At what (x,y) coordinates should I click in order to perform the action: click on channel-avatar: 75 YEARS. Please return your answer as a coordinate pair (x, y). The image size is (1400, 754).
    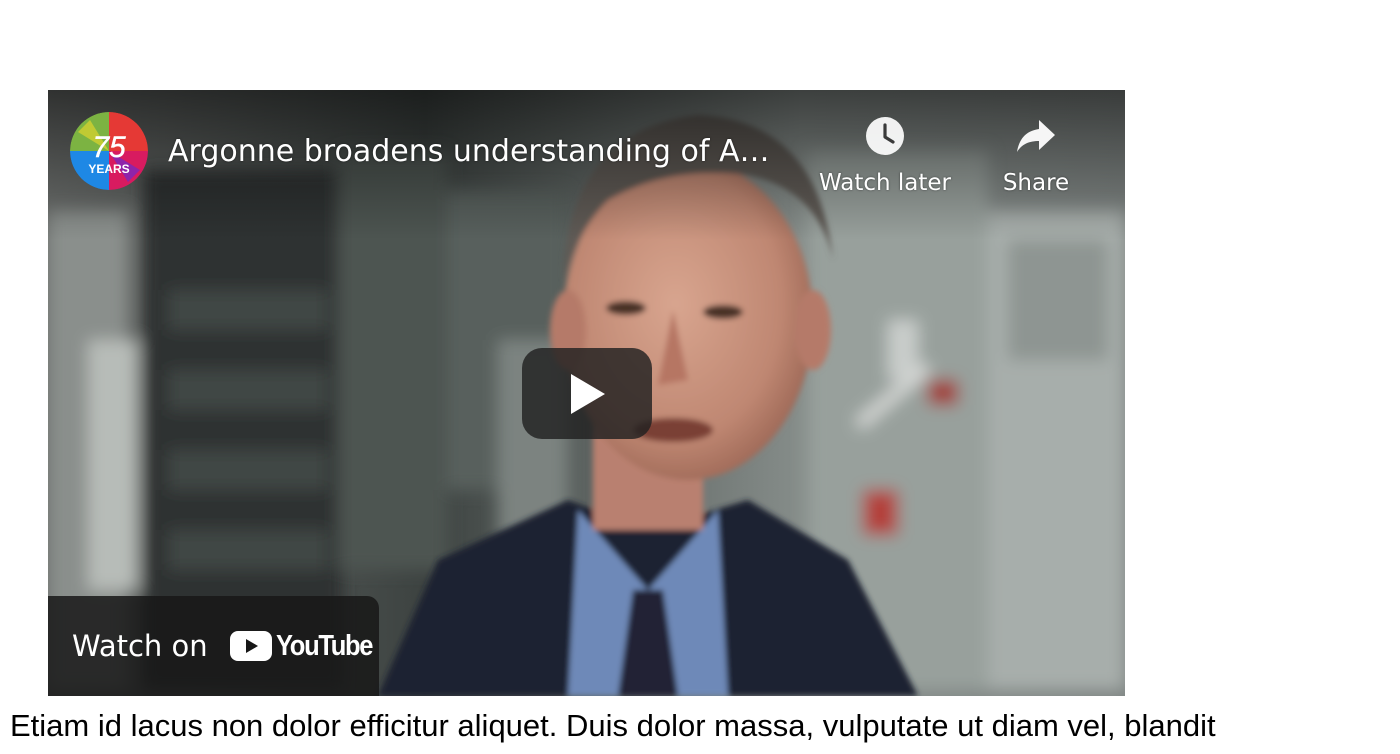
    Looking at the image, I should click on (109, 151).